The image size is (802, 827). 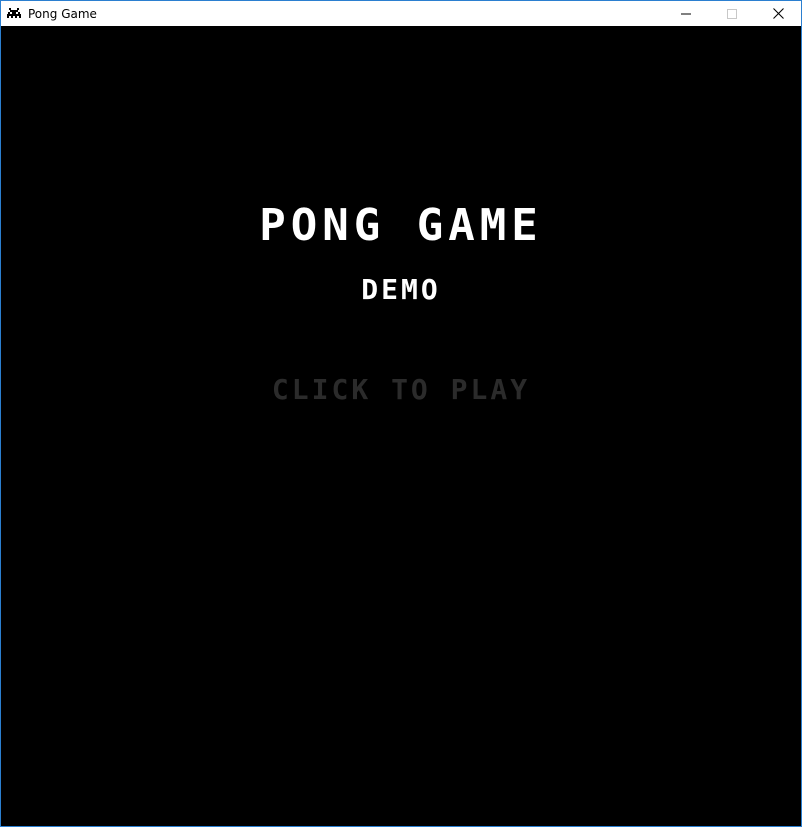 What do you see at coordinates (14, 14) in the screenshot?
I see `space-invader-icon` at bounding box center [14, 14].